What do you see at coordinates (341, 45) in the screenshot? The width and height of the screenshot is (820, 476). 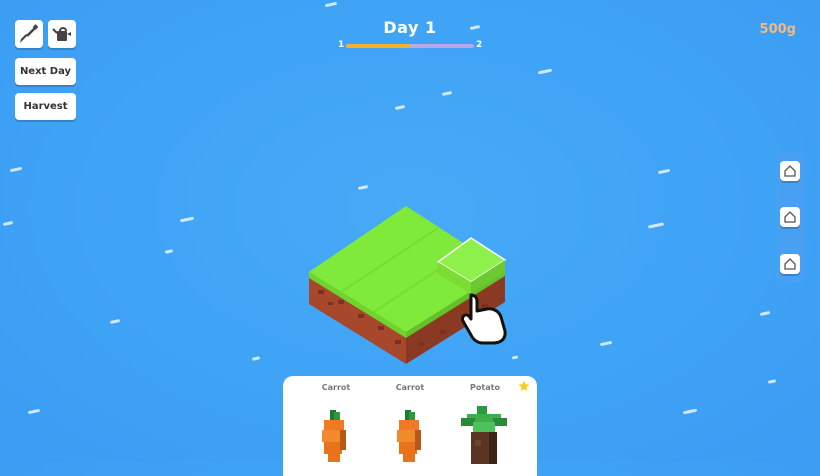 I see `progress-start-label: 1` at bounding box center [341, 45].